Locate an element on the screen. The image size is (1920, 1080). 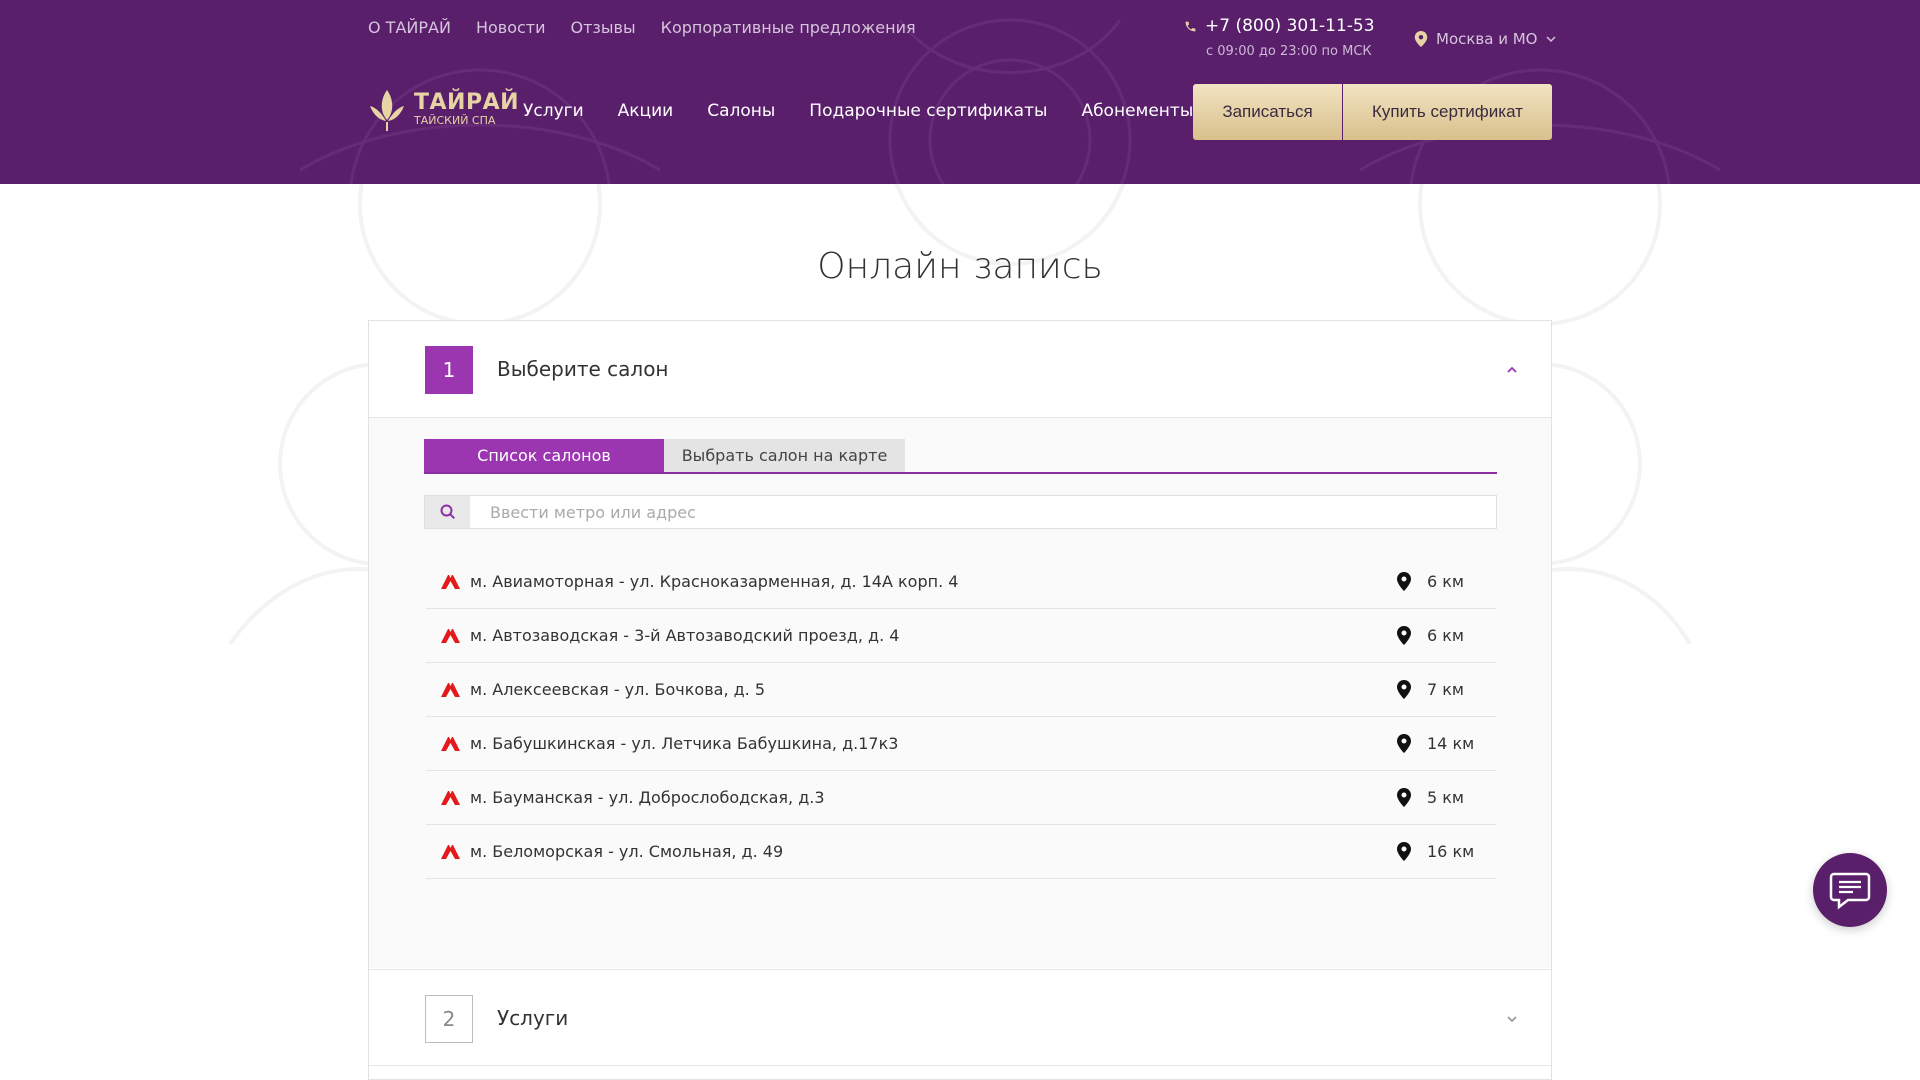
search-button is located at coordinates (447, 512).